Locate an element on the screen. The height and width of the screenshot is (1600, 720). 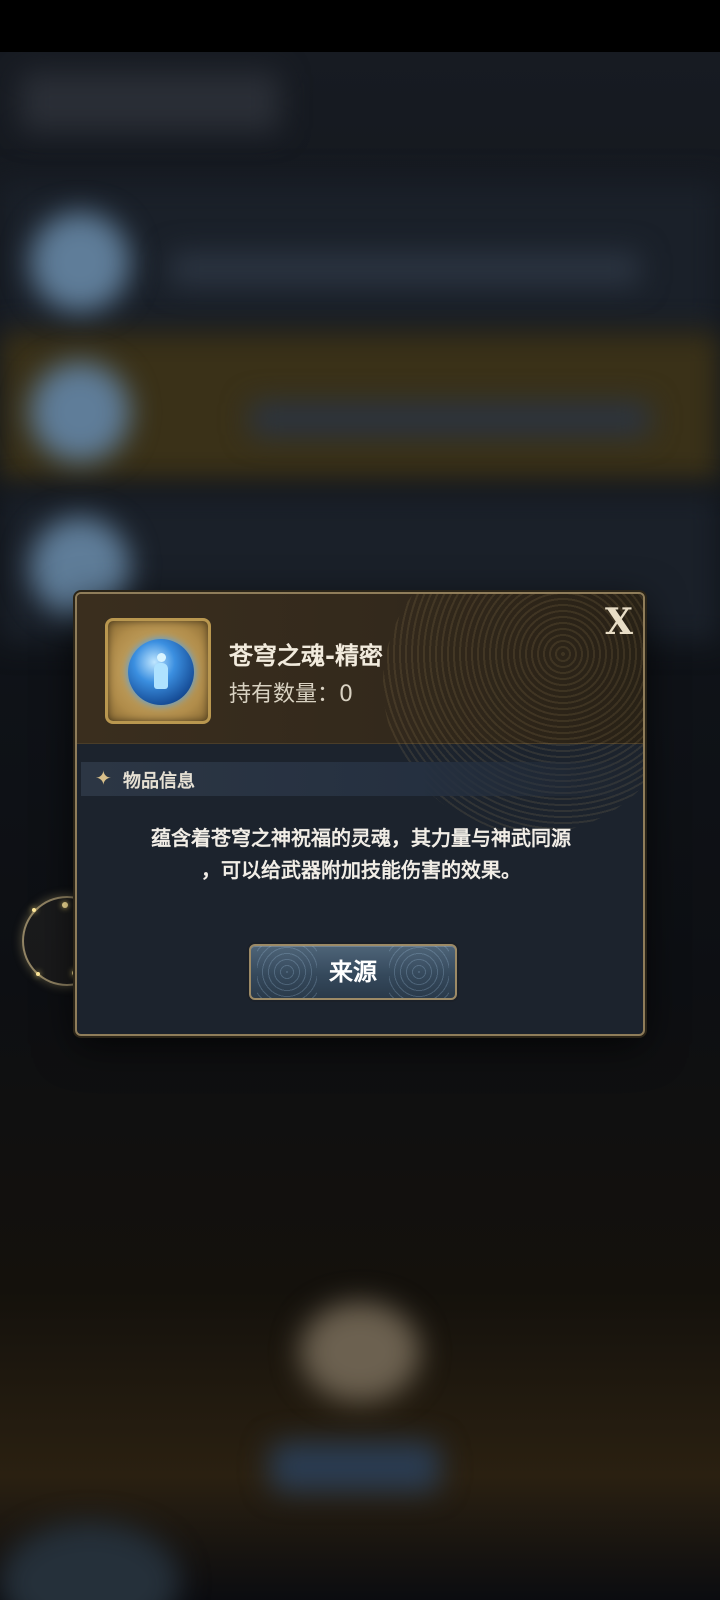
figure-silhouette-icon is located at coordinates (161, 672).